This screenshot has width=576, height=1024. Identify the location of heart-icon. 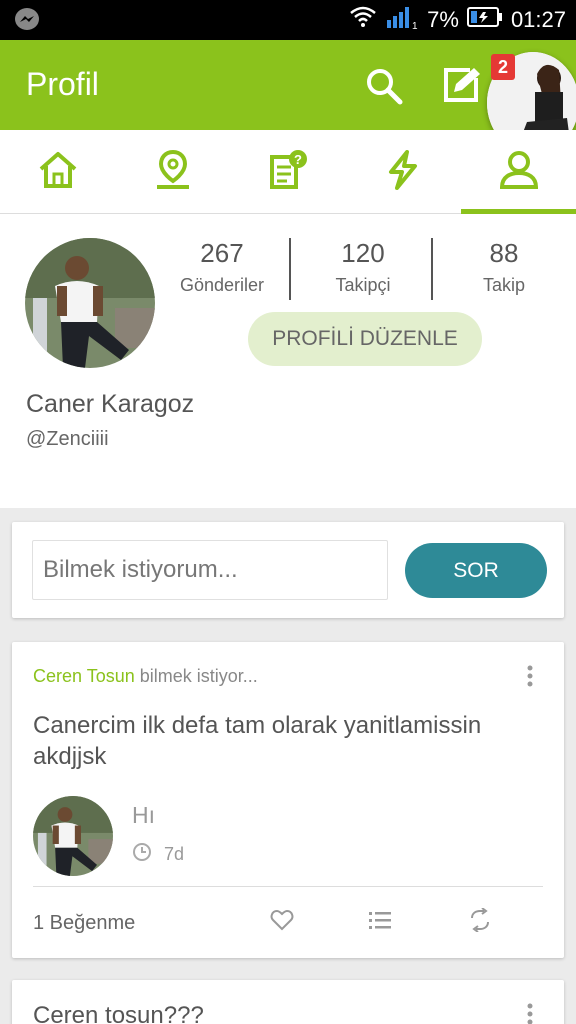
(282, 920).